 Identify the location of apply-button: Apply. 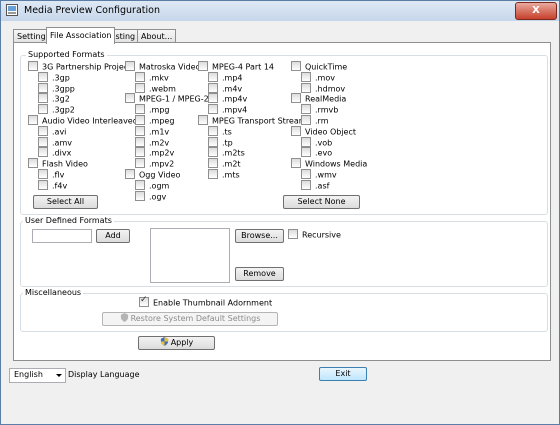
(176, 343).